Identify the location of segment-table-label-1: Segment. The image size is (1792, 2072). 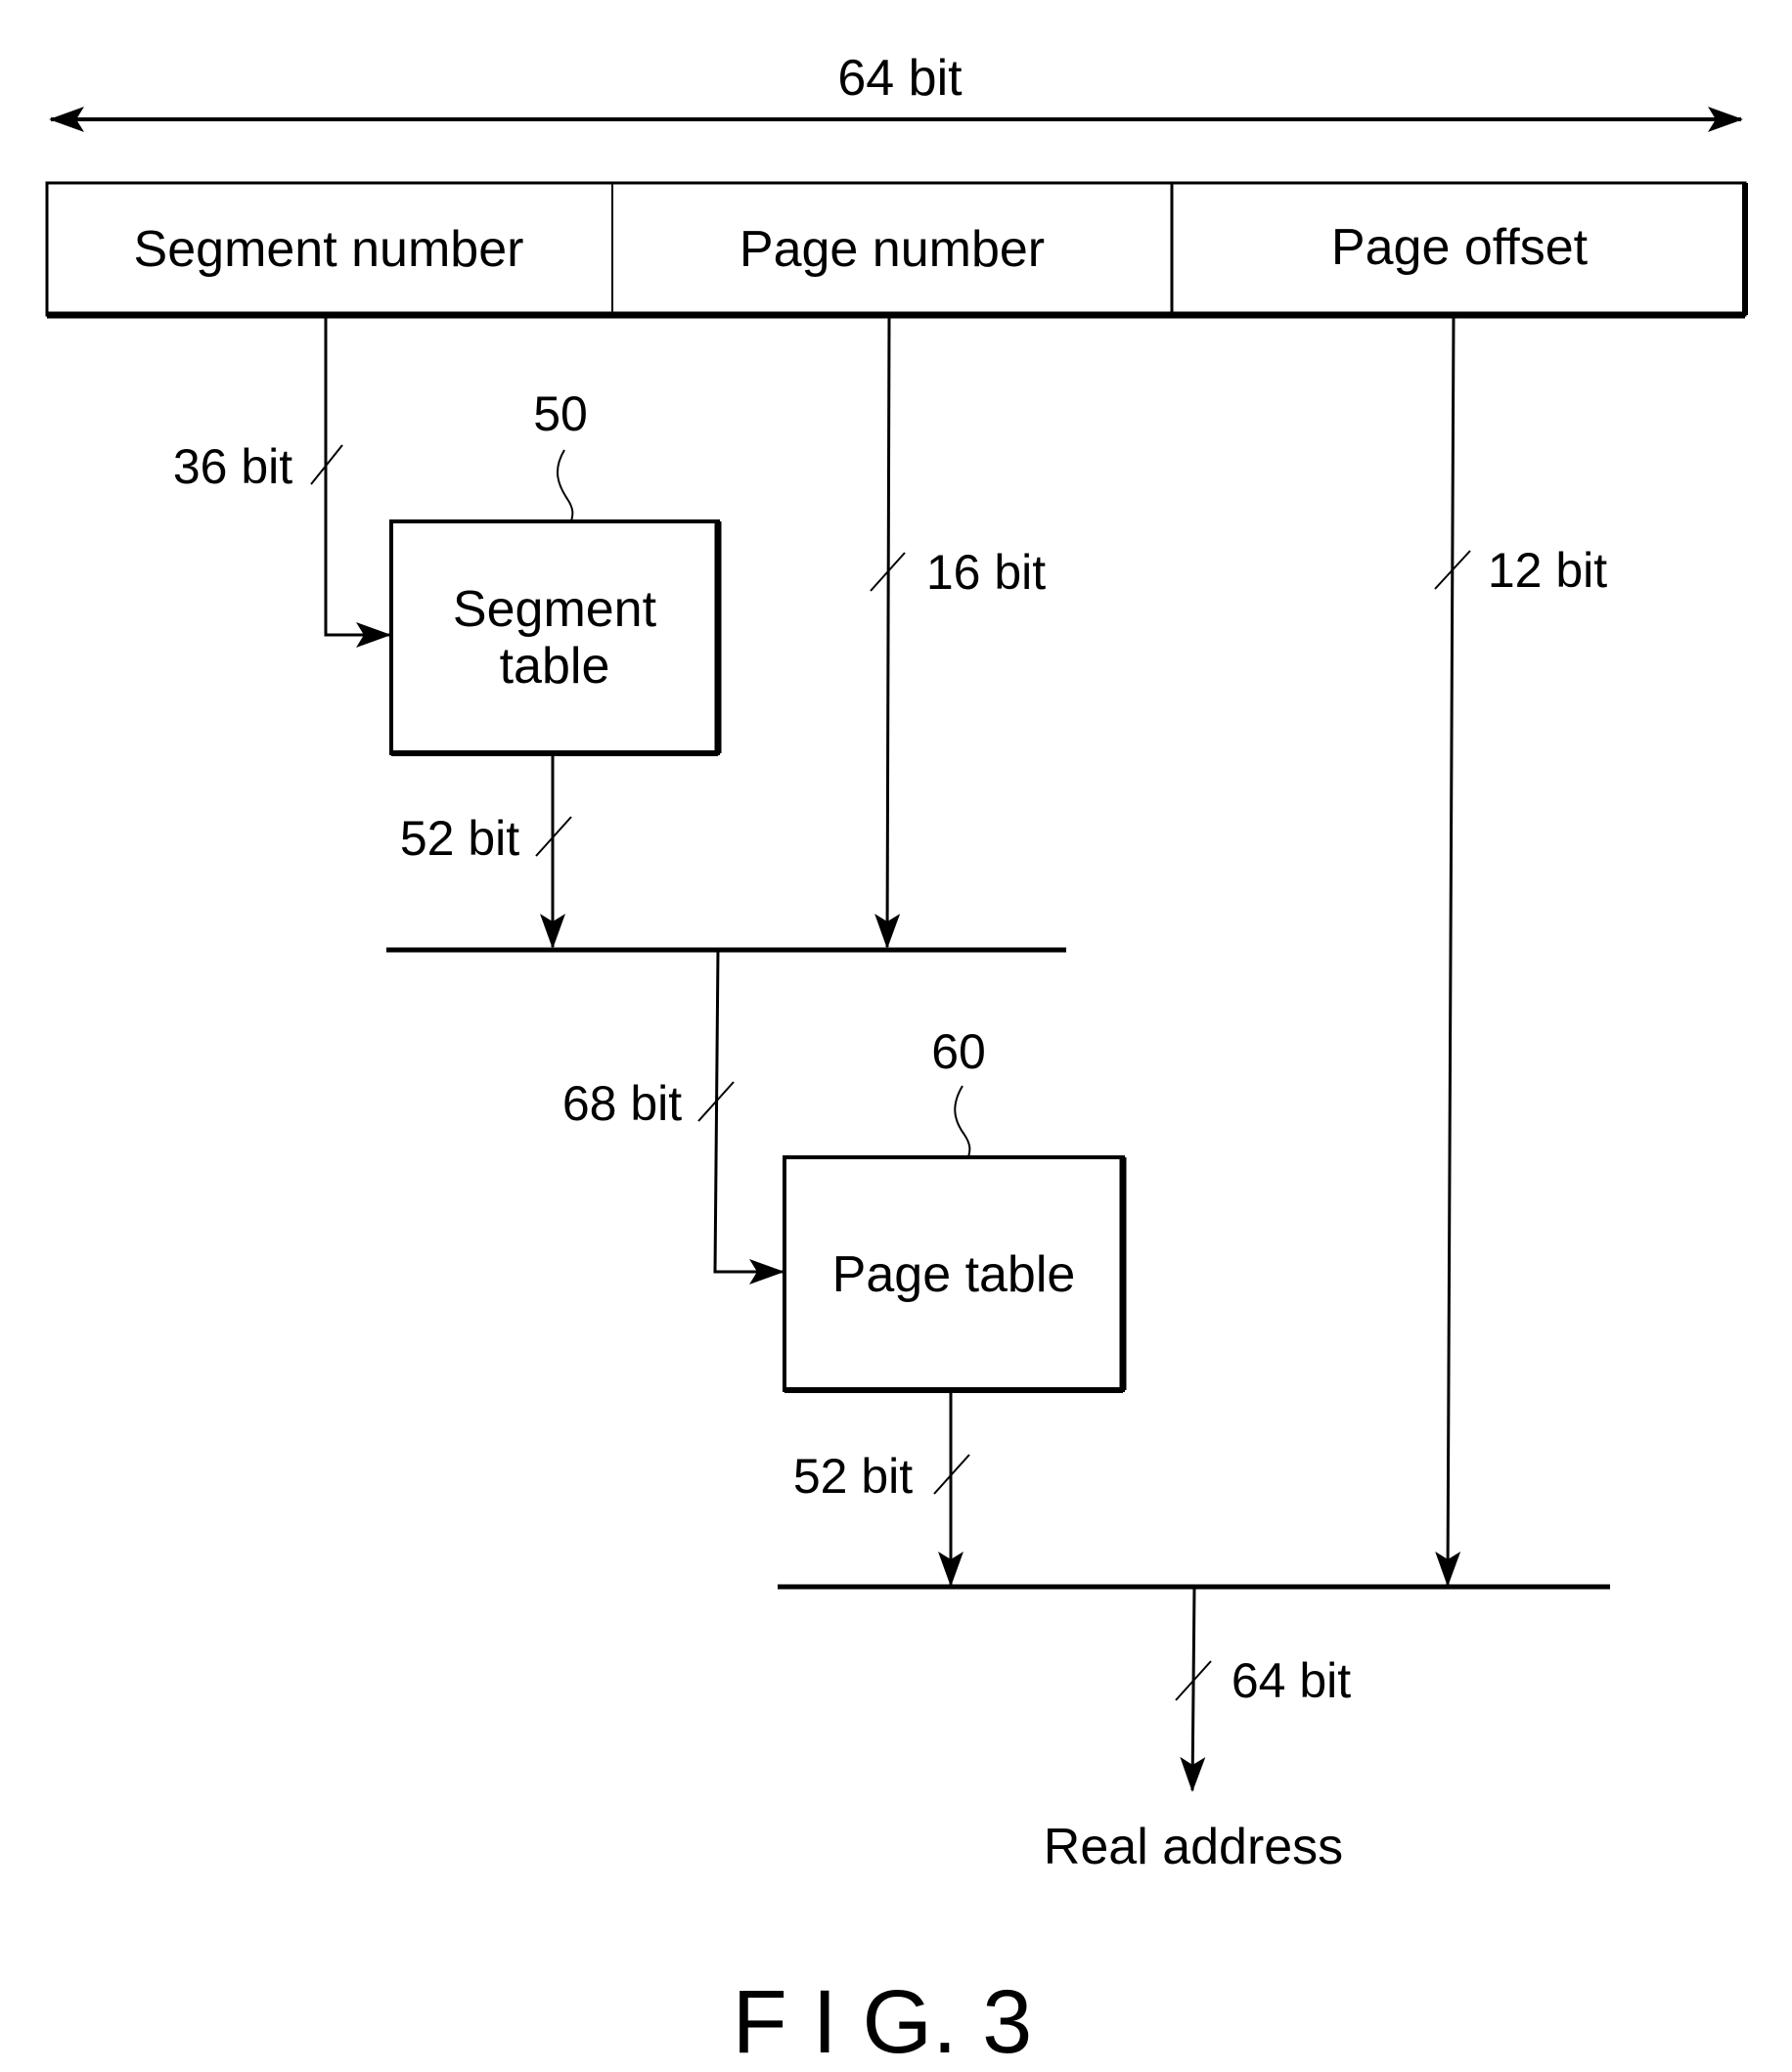
(555, 609).